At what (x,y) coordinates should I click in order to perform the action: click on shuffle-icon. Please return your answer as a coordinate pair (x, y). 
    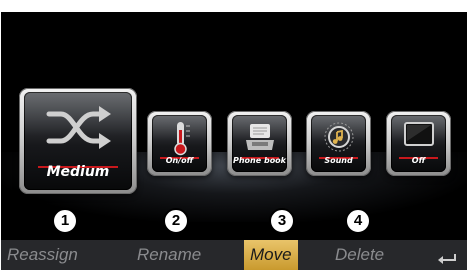
    Looking at the image, I should click on (78, 127).